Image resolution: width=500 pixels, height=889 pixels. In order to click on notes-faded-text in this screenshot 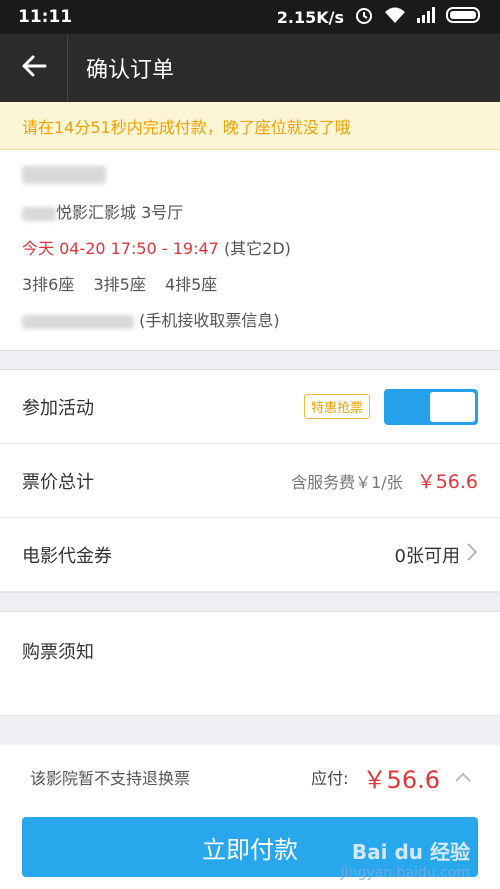, I will do `click(250, 701)`.